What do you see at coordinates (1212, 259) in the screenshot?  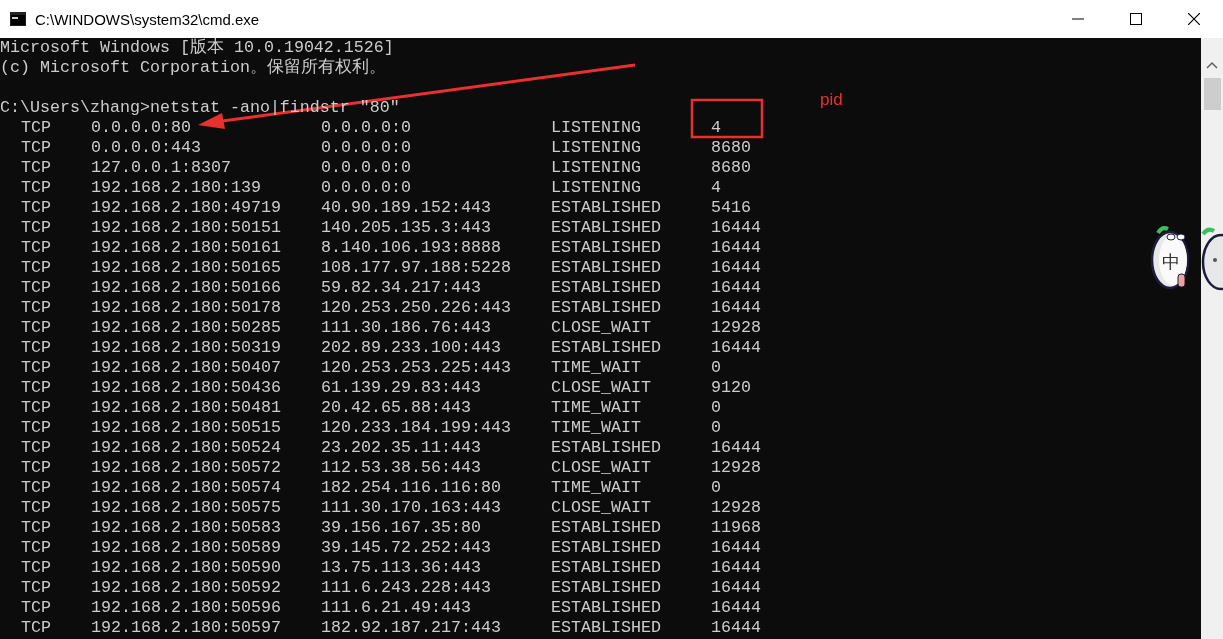 I see `ime-mascot-icon` at bounding box center [1212, 259].